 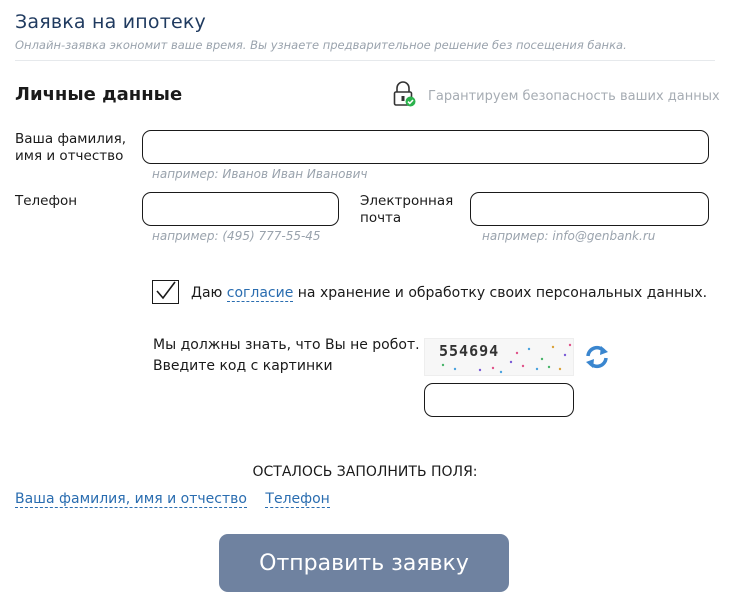 I want to click on captcha-line1: Мы должны знать, что Вы не робот., so click(x=286, y=345).